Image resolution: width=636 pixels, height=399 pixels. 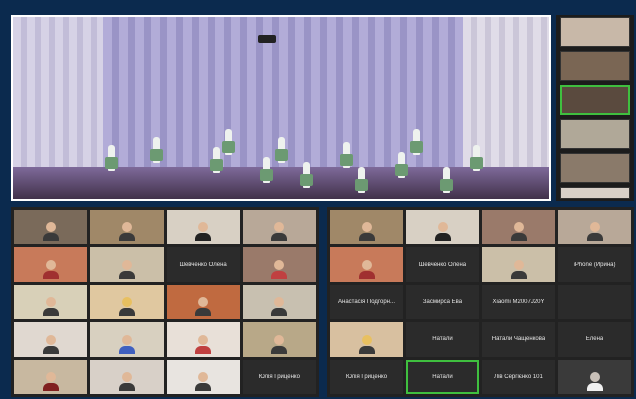 I want to click on participant-tile-active, so click(x=595, y=100).